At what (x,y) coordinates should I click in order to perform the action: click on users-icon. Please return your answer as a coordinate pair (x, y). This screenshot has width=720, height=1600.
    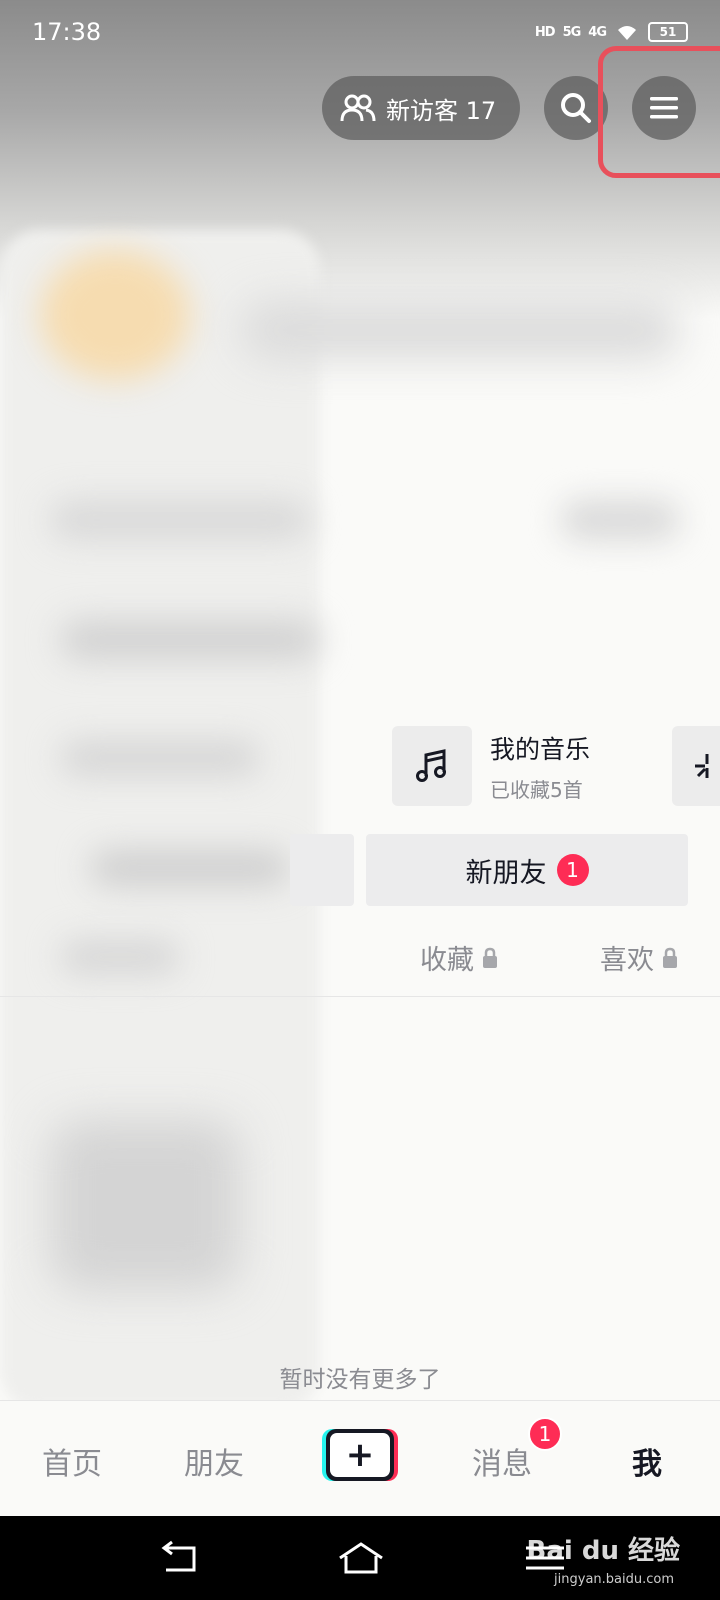
    Looking at the image, I should click on (358, 108).